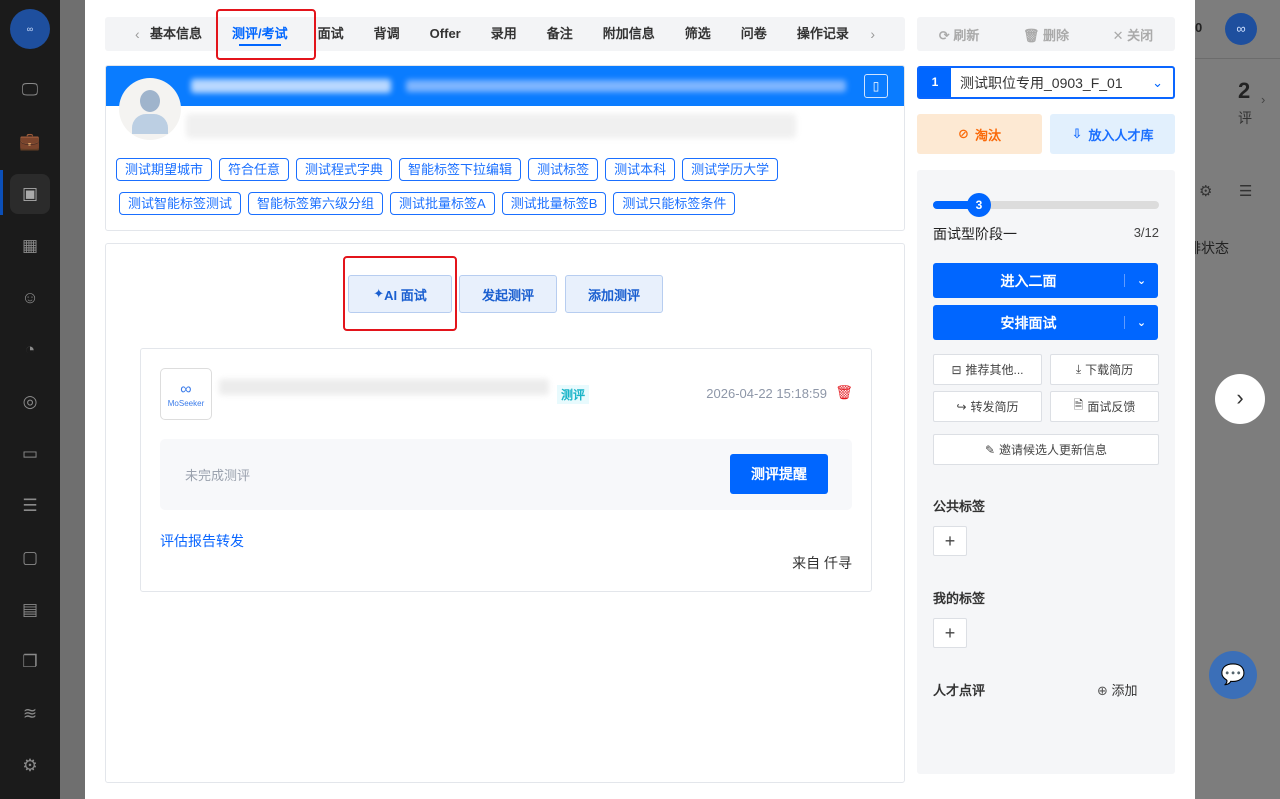 This screenshot has width=1280, height=799. Describe the element at coordinates (935, 82) in the screenshot. I see `position-index: 1` at that location.